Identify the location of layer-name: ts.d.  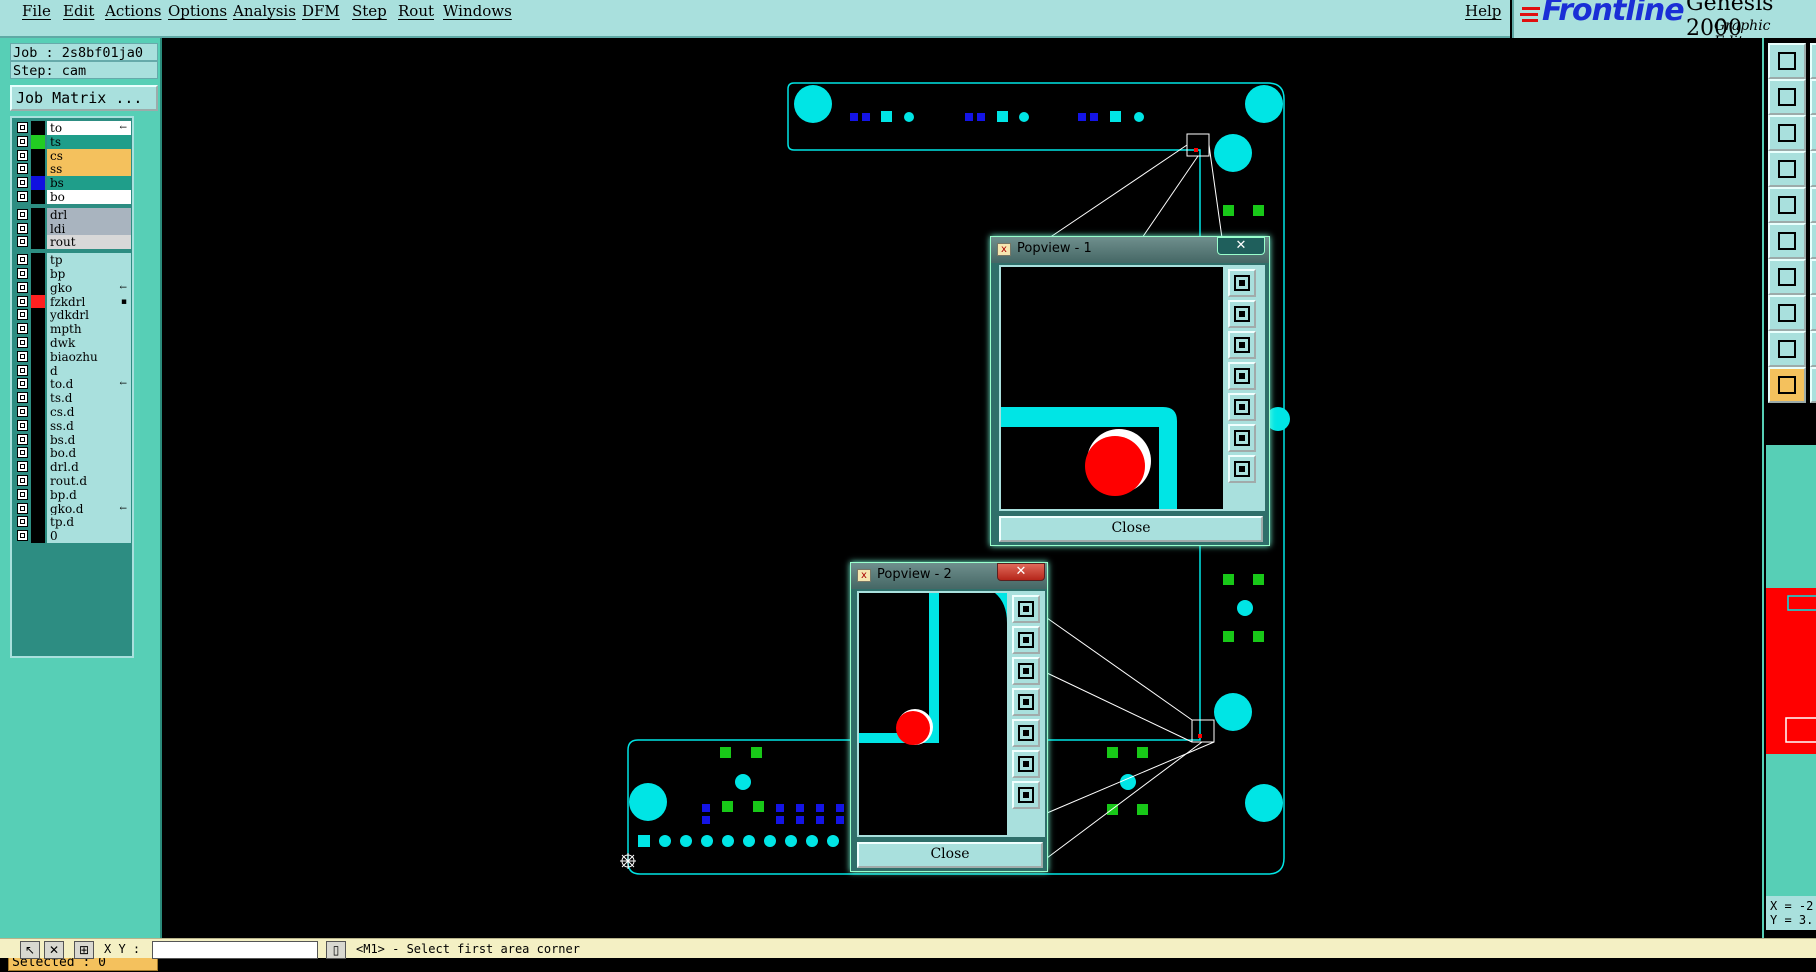
(89, 398).